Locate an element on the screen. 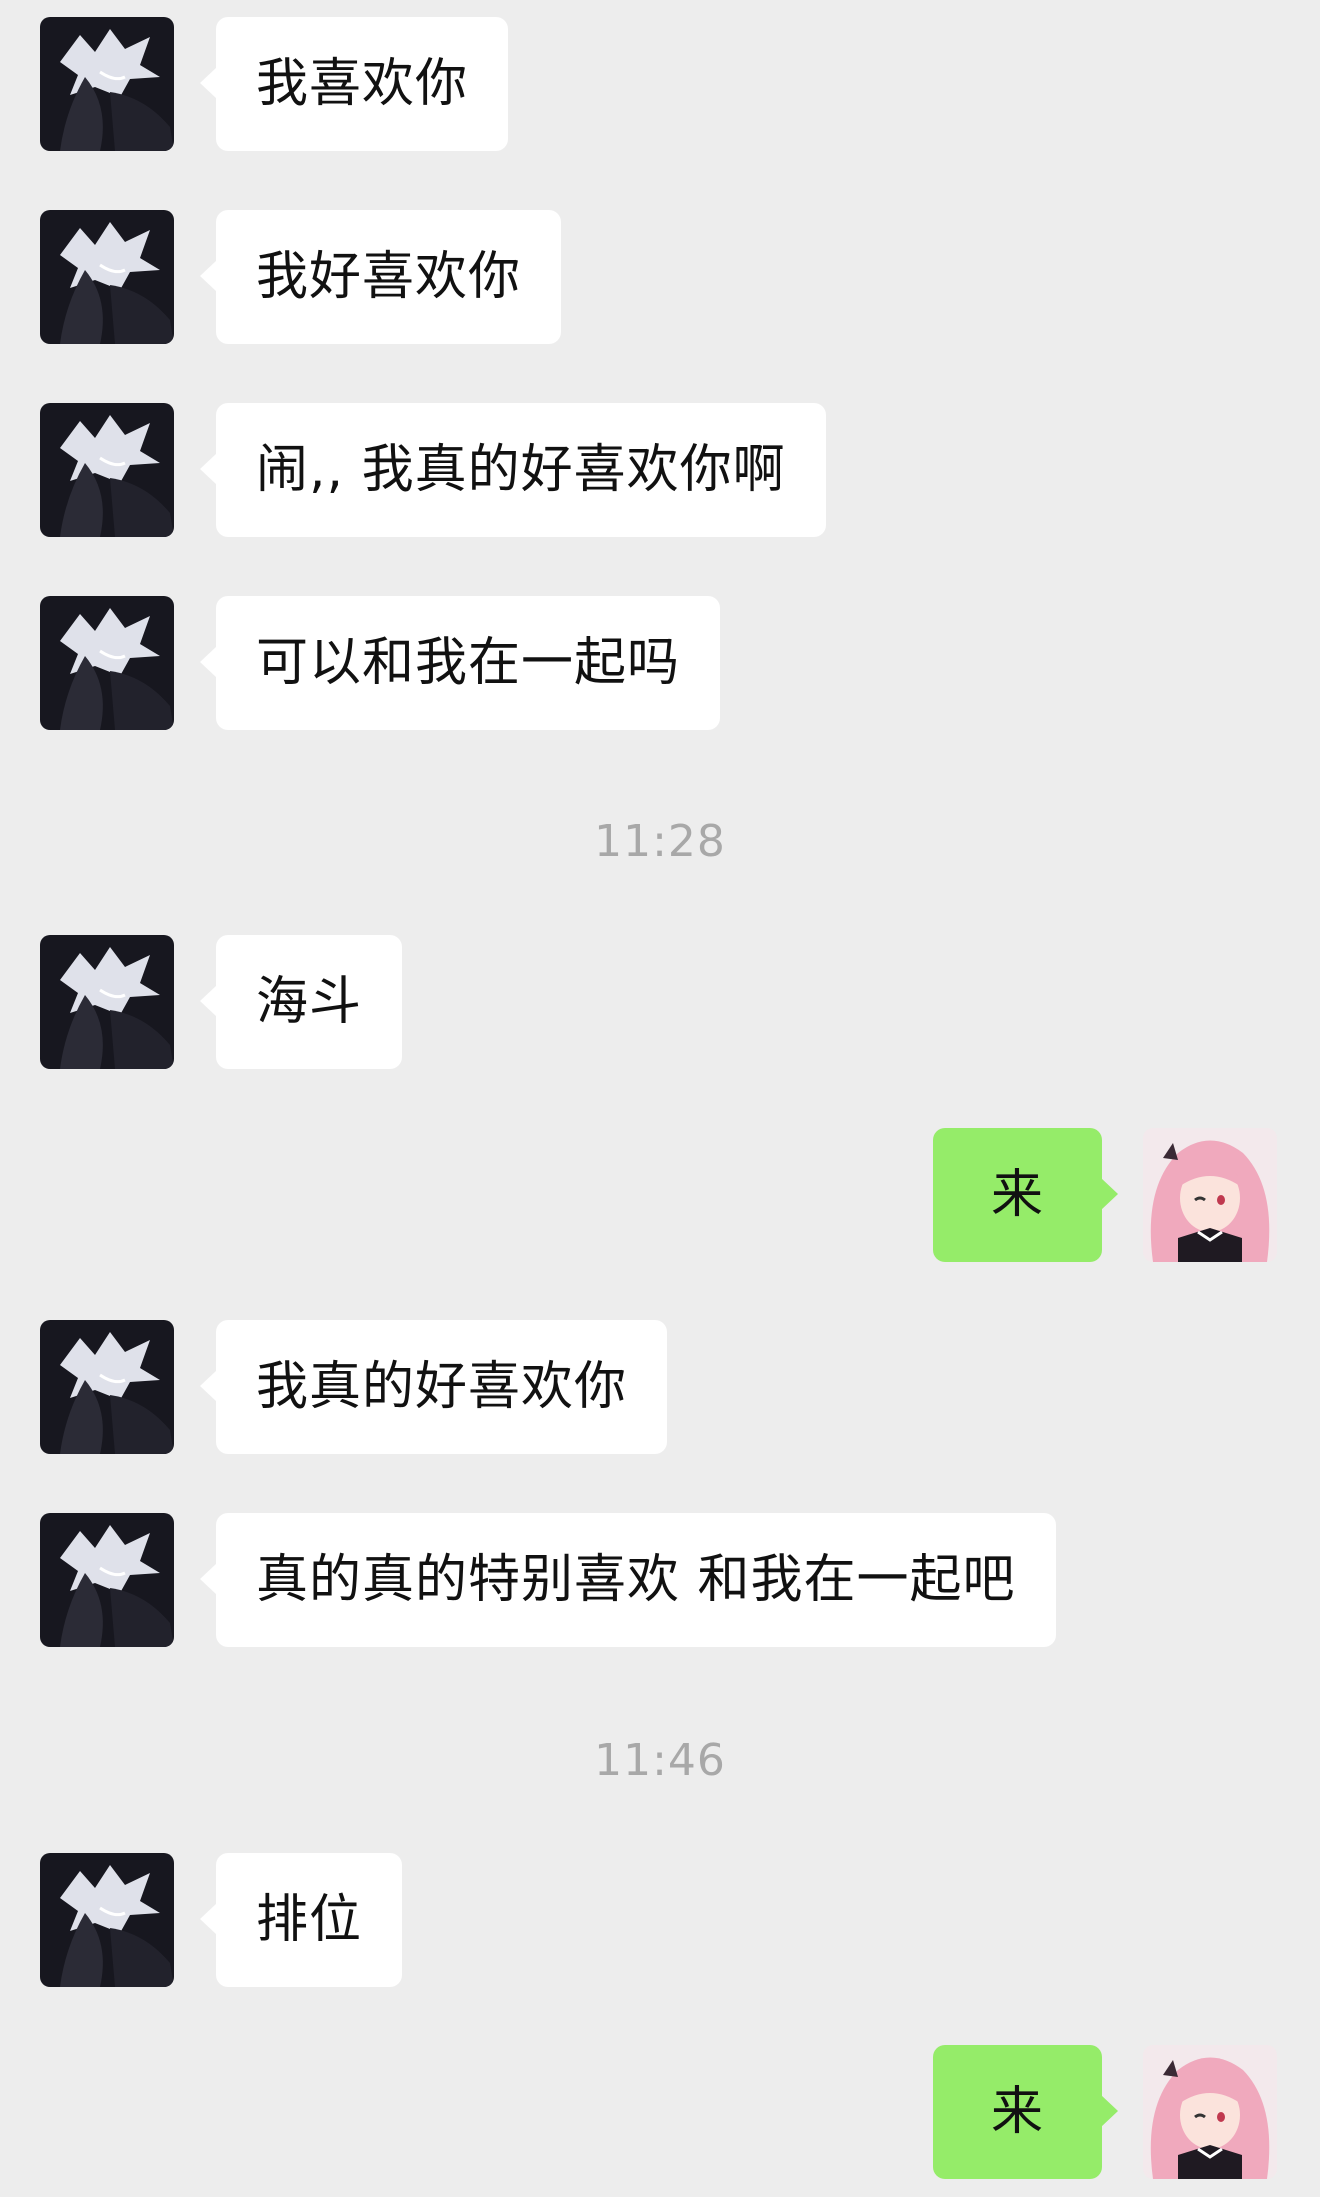 The height and width of the screenshot is (2197, 1320). timestamp: 11:28 is located at coordinates (660, 841).